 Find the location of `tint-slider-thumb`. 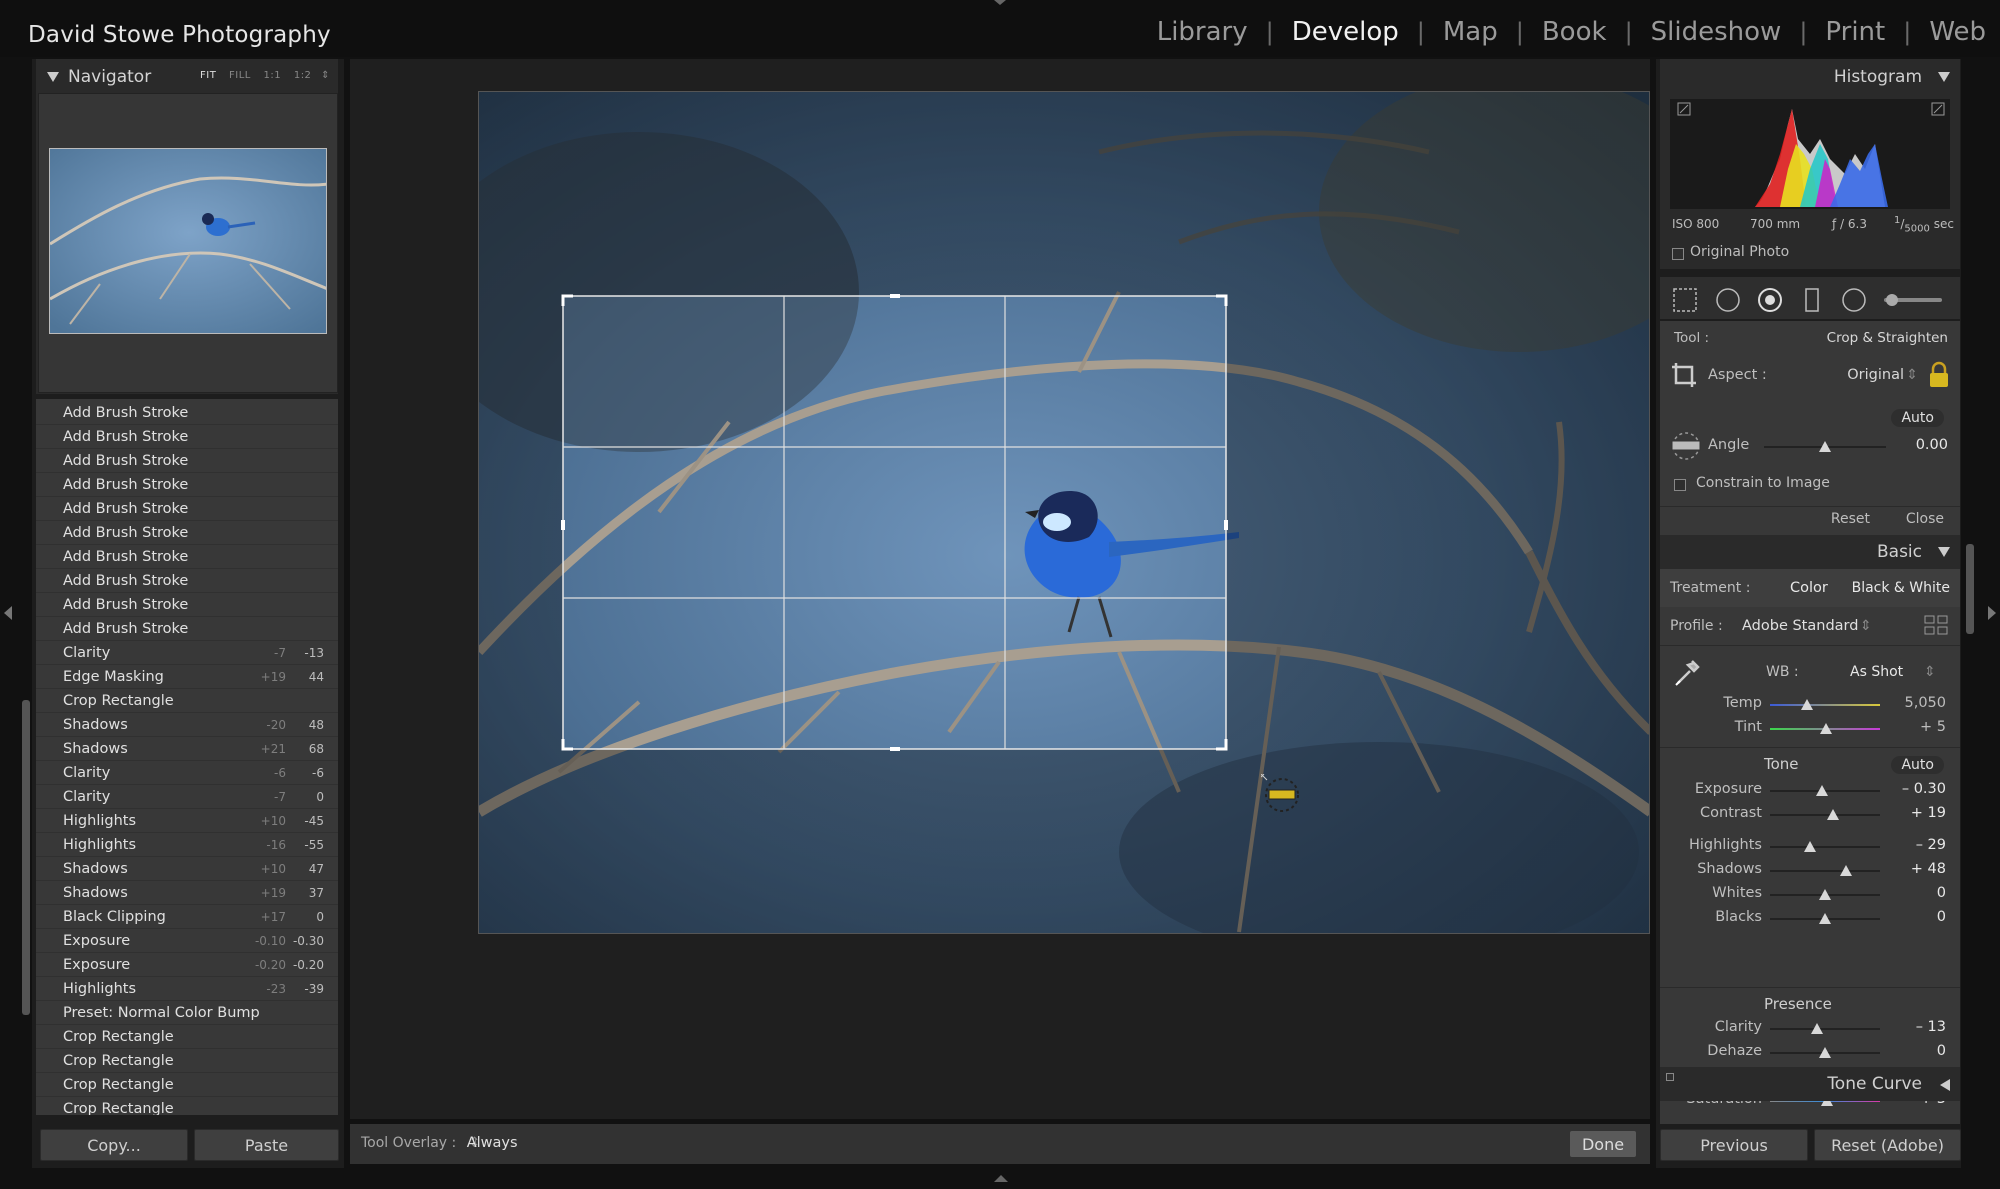

tint-slider-thumb is located at coordinates (1826, 728).